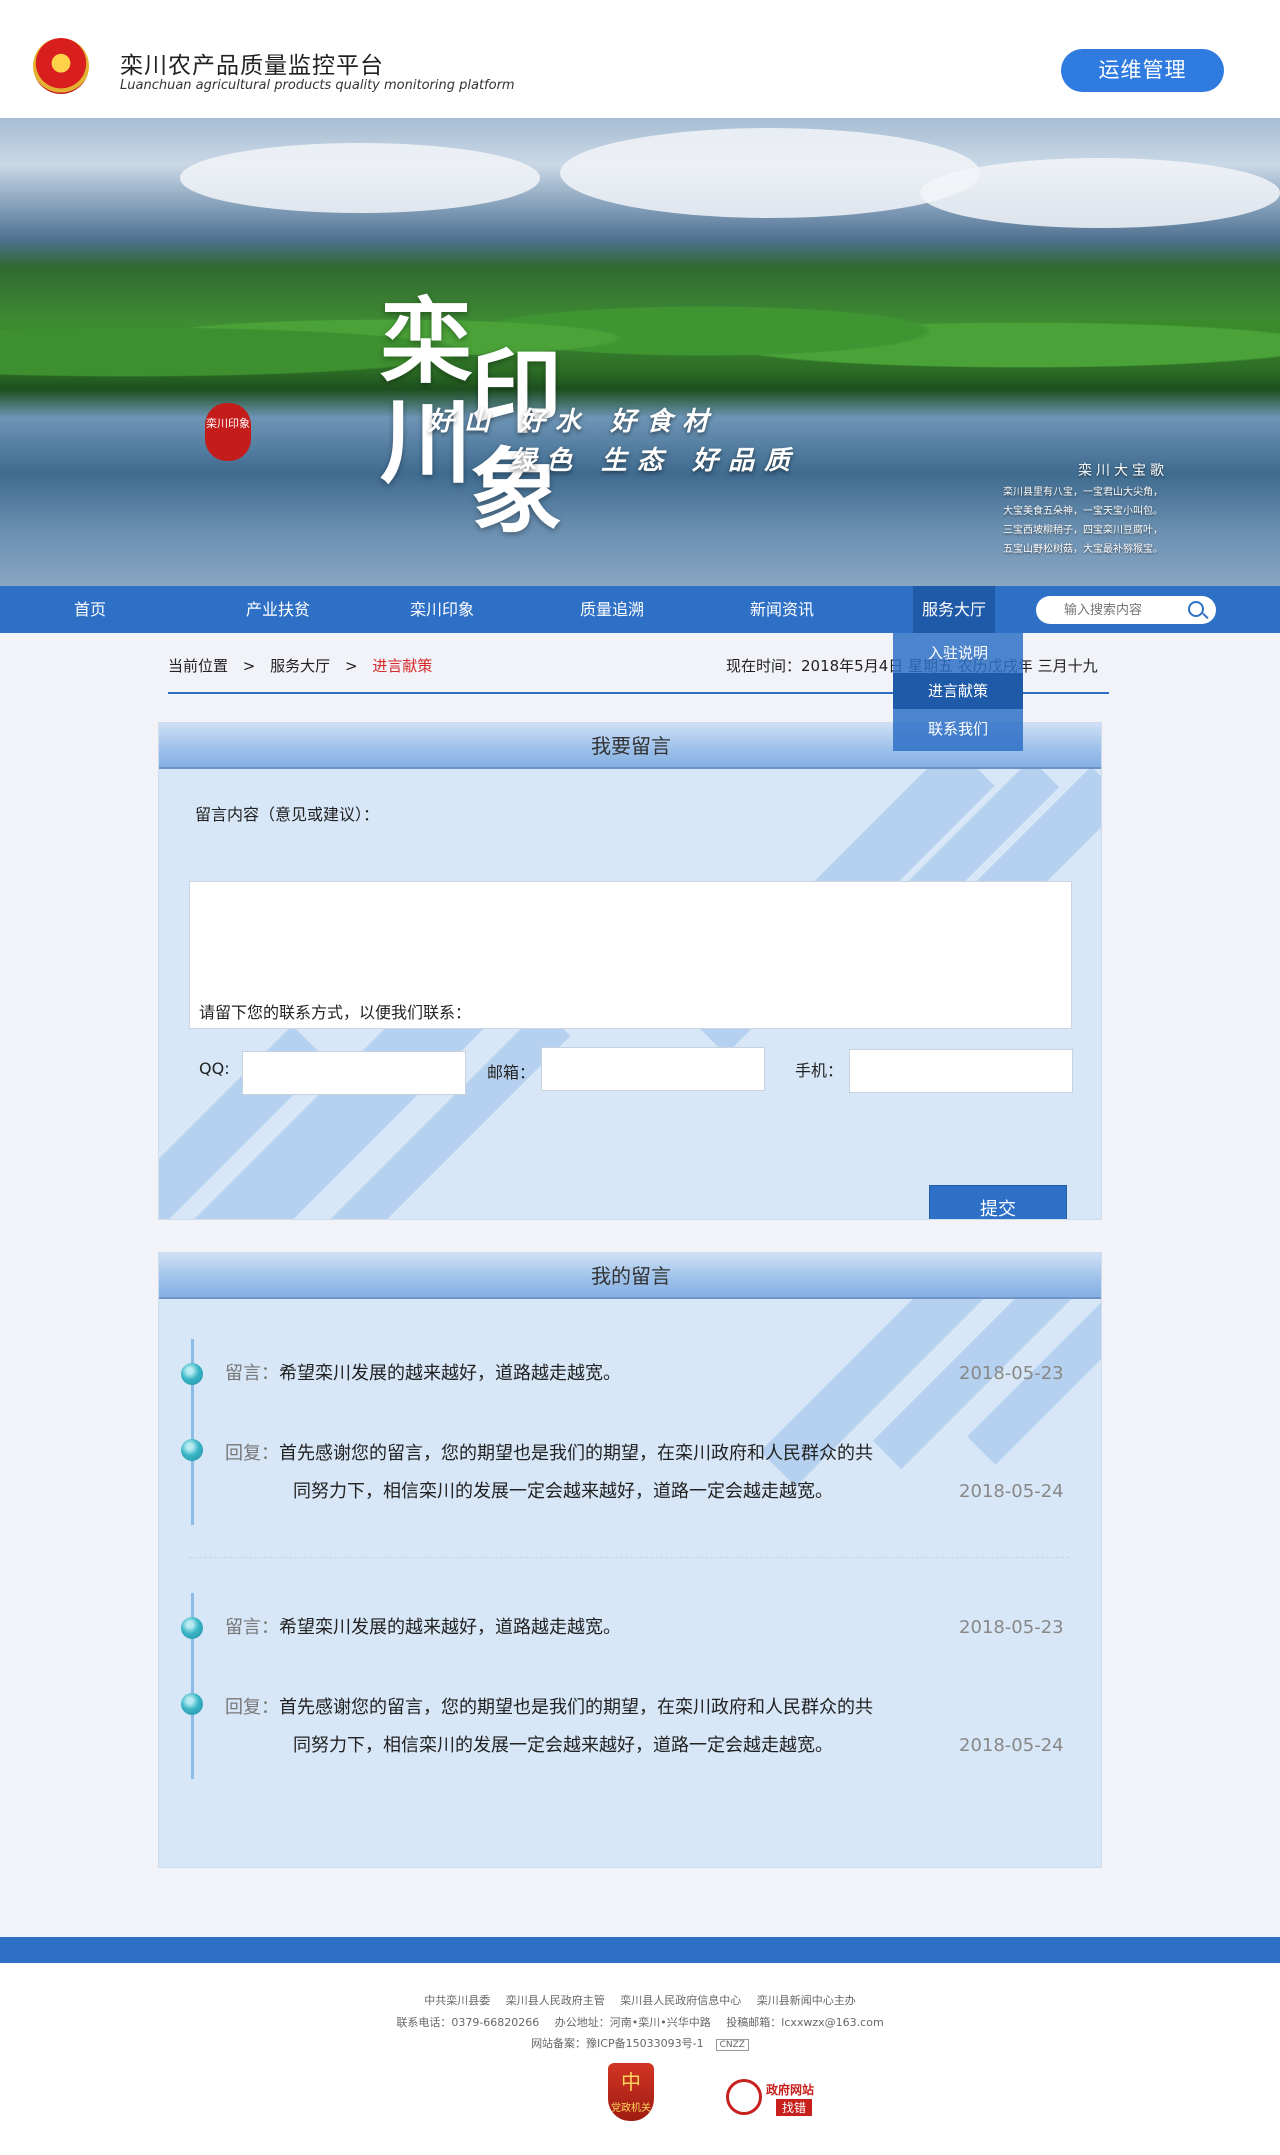 Image resolution: width=1280 pixels, height=2155 pixels. What do you see at coordinates (1134, 610) in the screenshot?
I see `search-input` at bounding box center [1134, 610].